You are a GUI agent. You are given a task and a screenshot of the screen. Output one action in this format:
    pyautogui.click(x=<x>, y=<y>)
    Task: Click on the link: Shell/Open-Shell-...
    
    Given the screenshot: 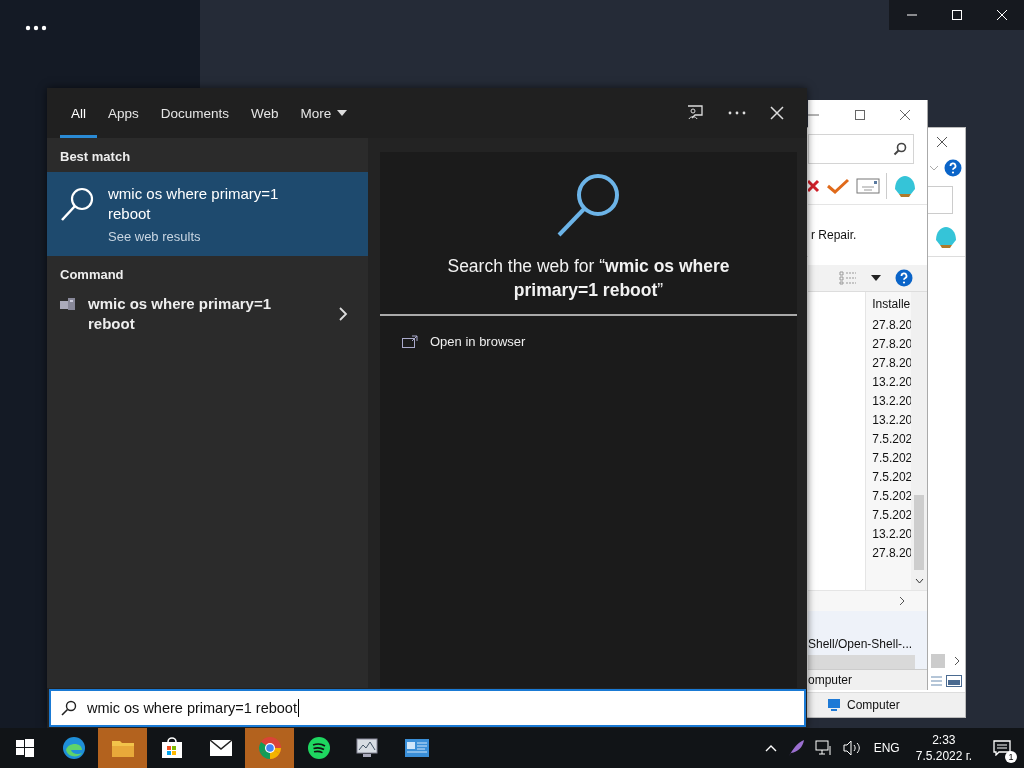 What is the action you would take?
    pyautogui.click(x=860, y=644)
    